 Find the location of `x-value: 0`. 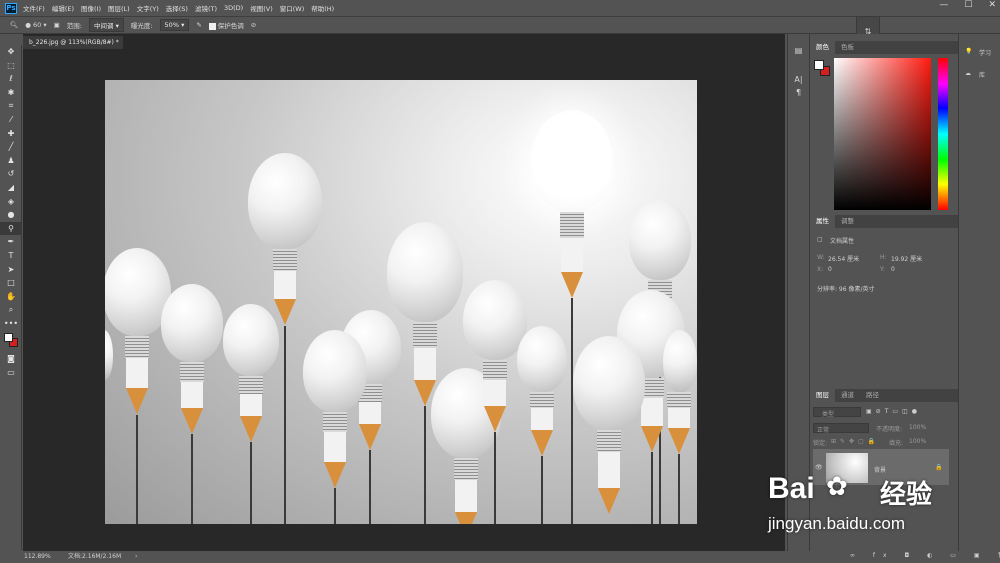

x-value: 0 is located at coordinates (830, 269).